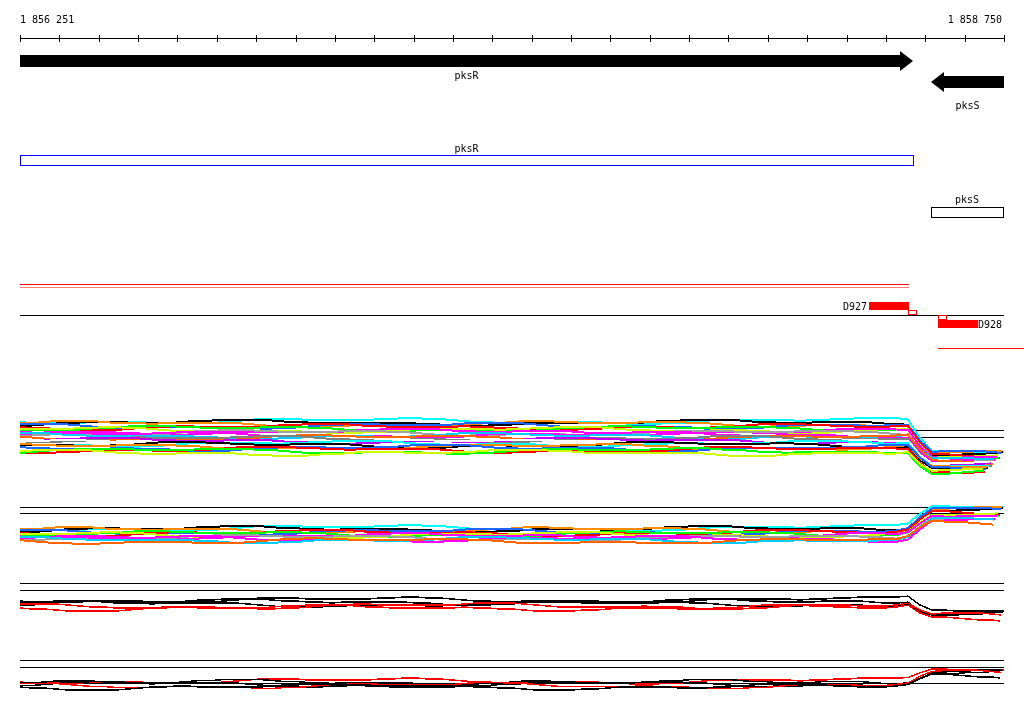 The width and height of the screenshot is (1024, 714). I want to click on ruler-end-label: 1 858 750, so click(974, 19).